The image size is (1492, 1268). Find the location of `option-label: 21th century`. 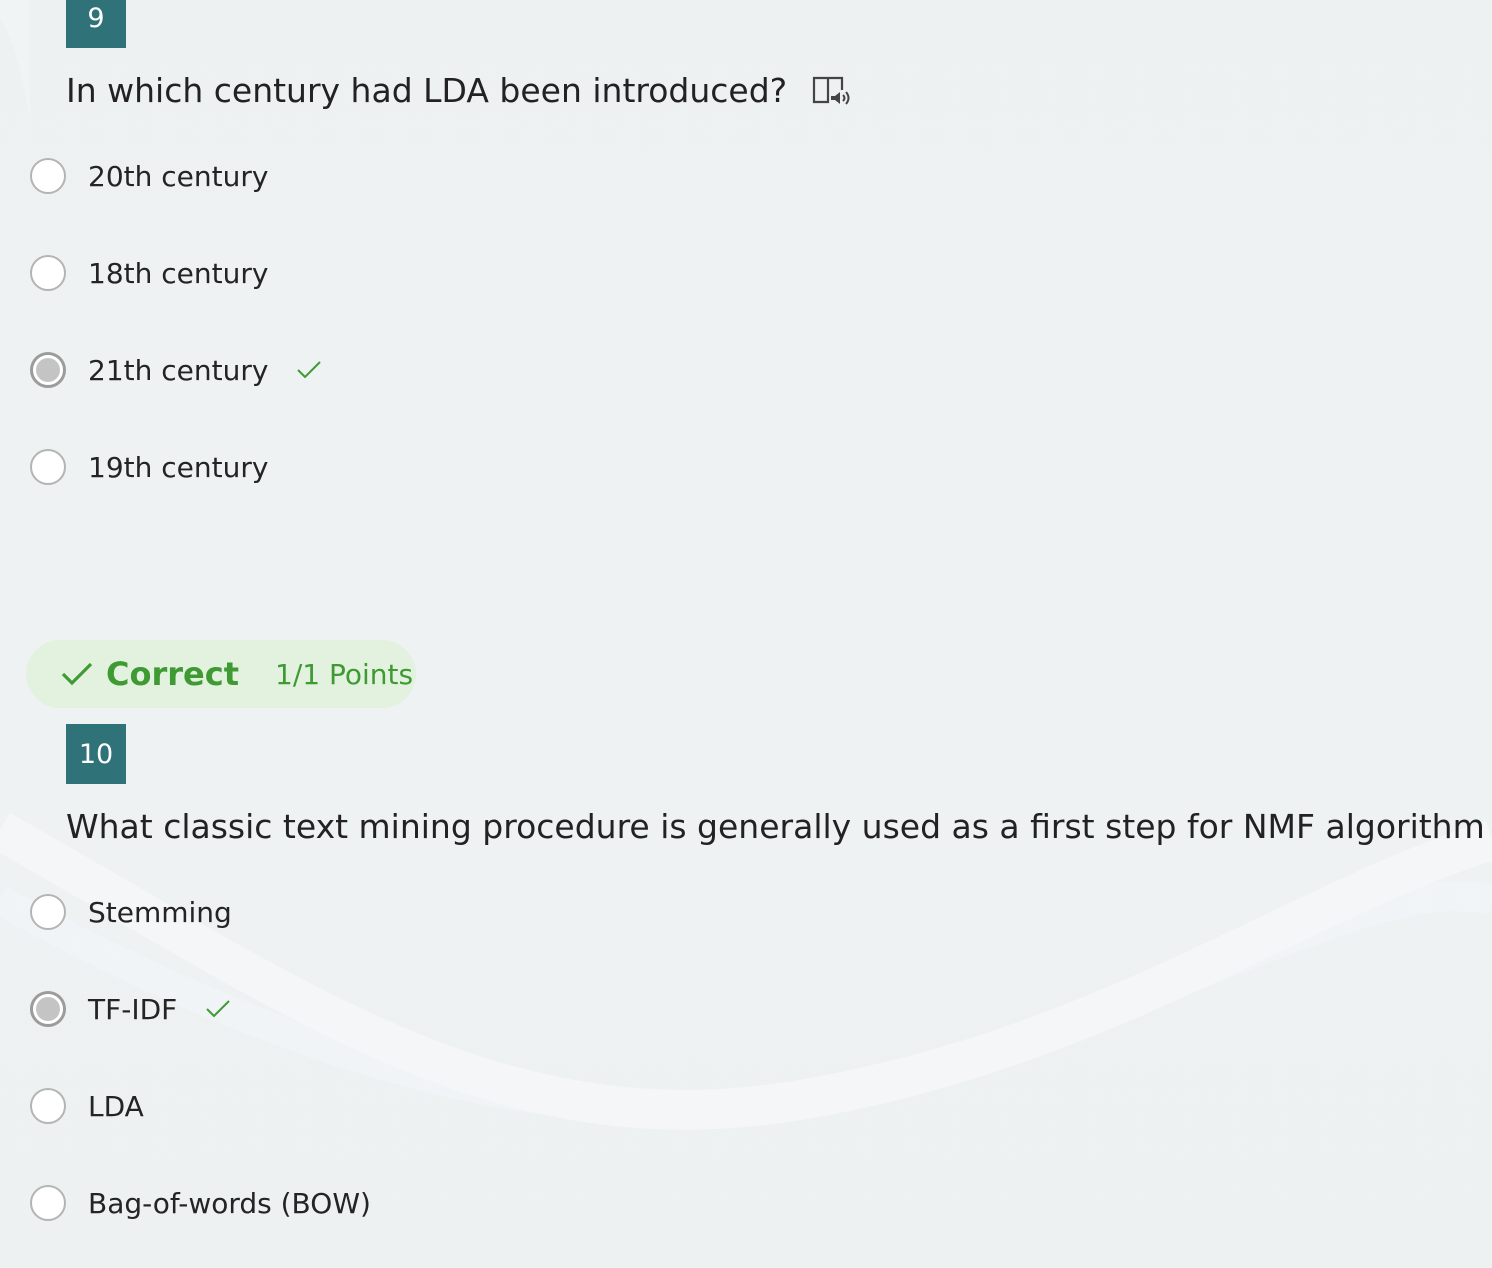

option-label: 21th century is located at coordinates (178, 370).